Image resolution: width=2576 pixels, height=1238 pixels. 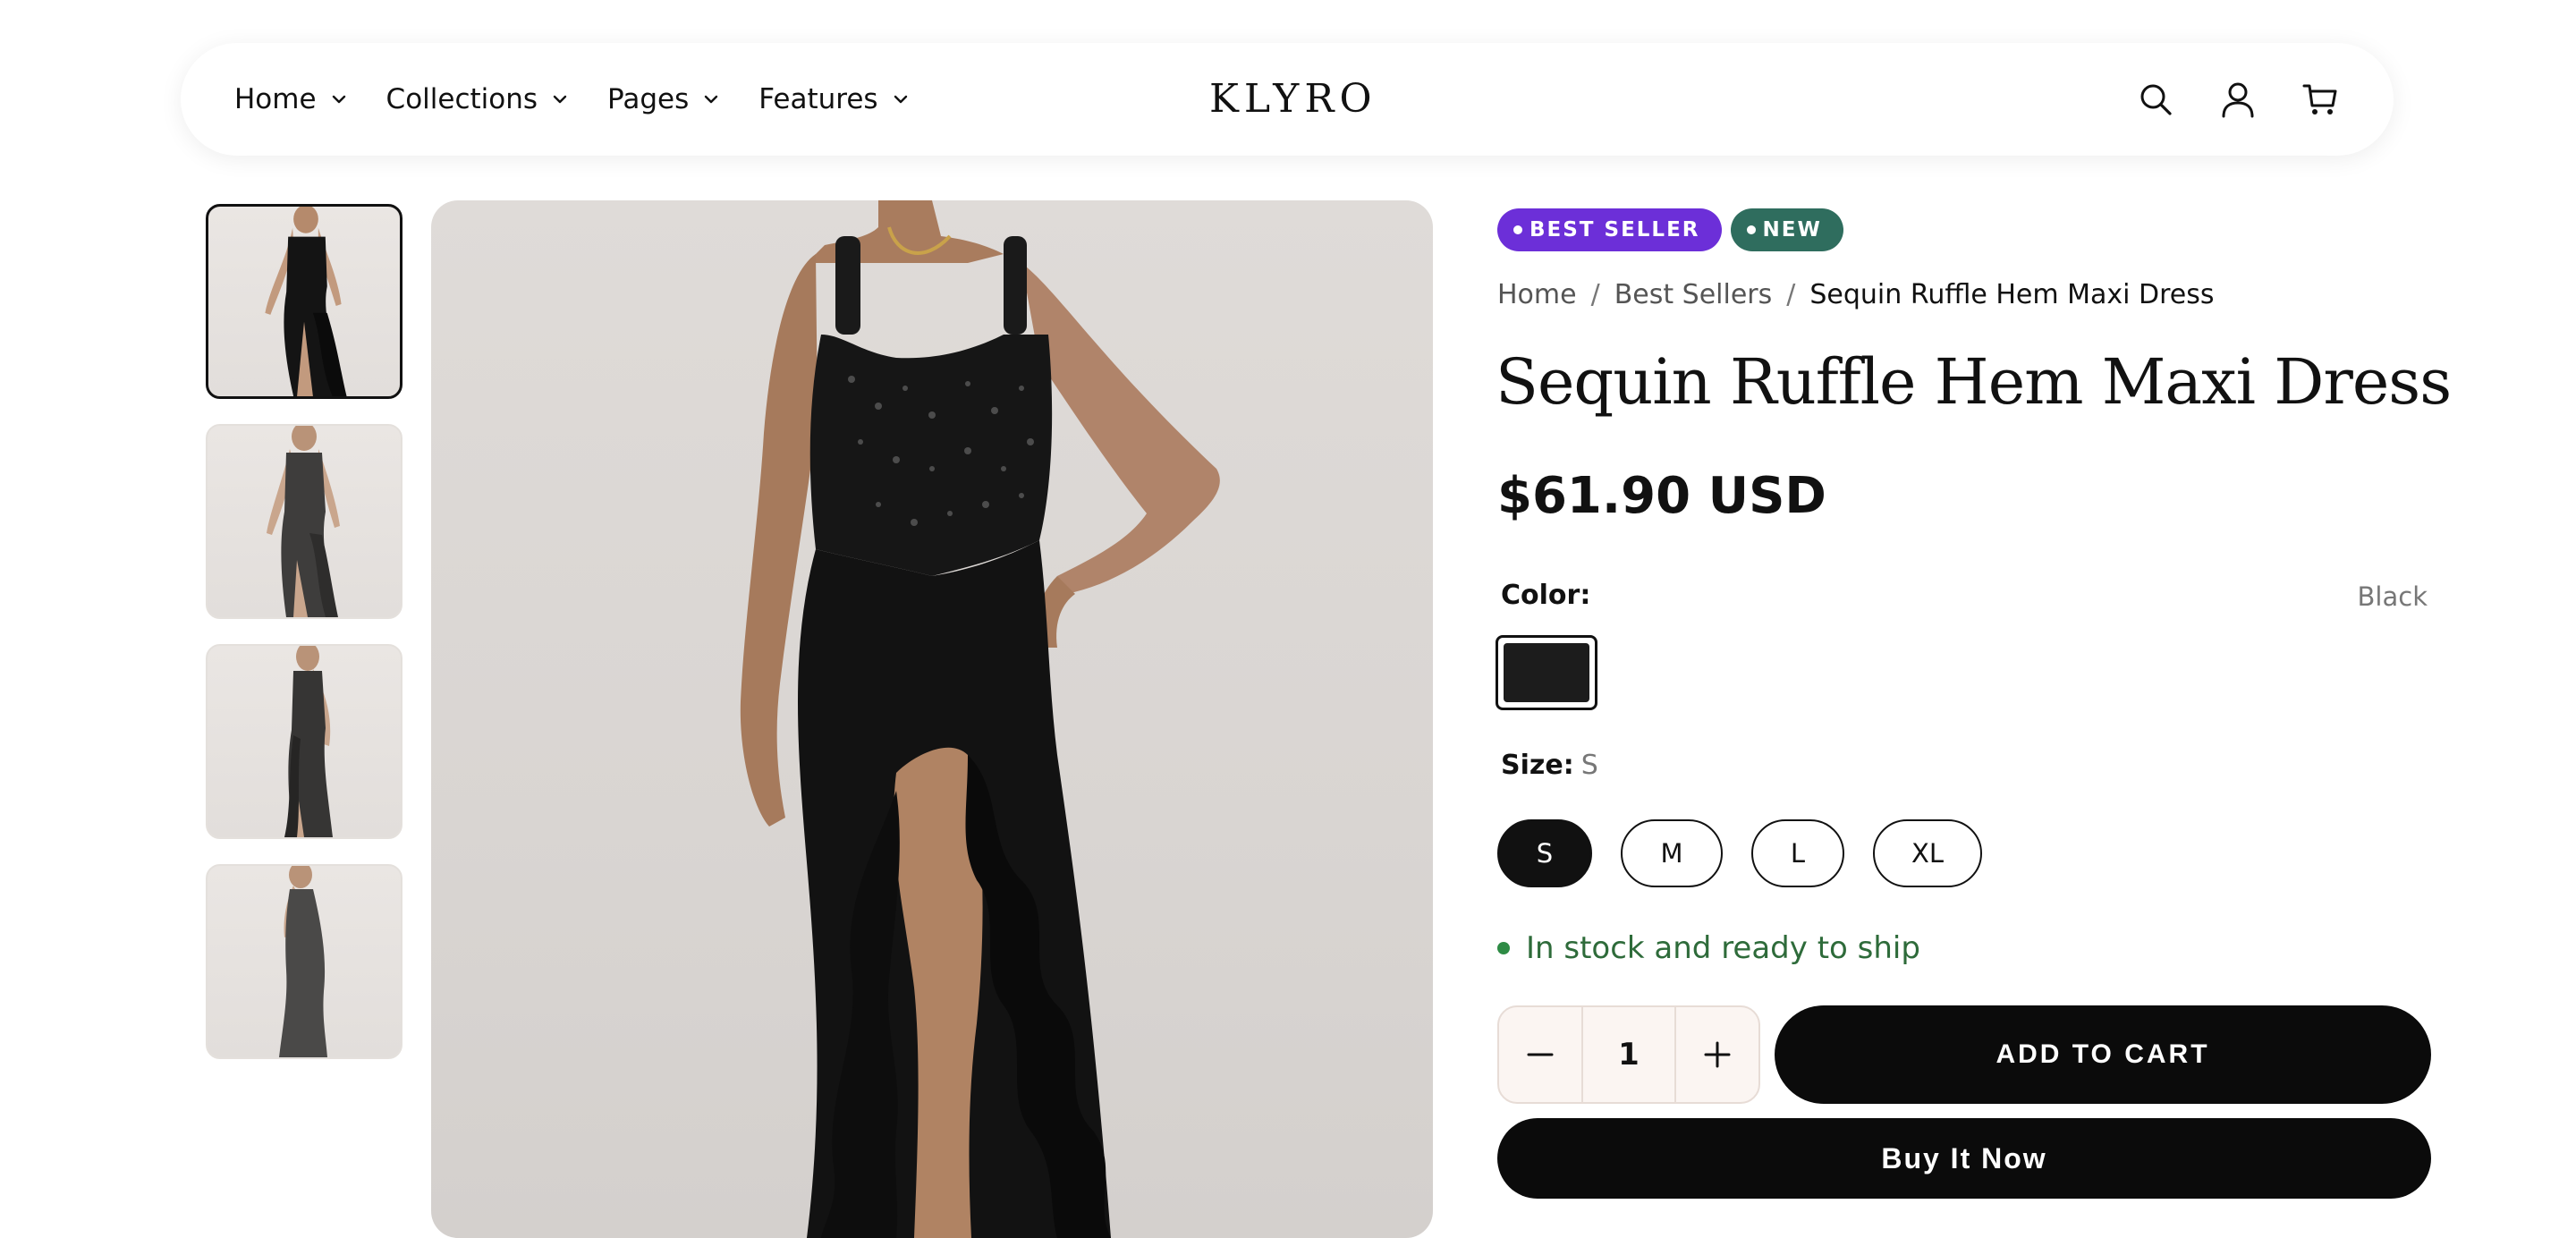 I want to click on nav-label: Pages, so click(x=648, y=99).